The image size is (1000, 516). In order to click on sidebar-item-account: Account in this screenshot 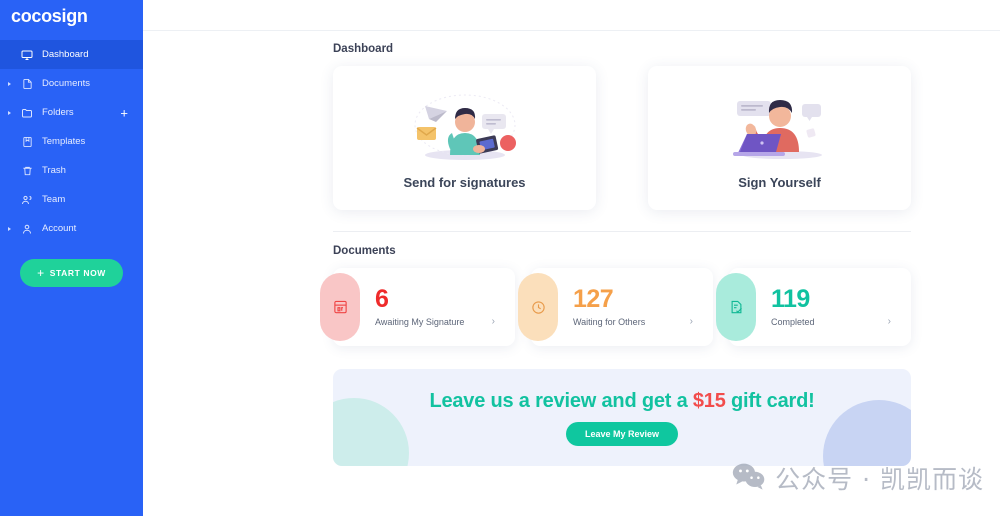, I will do `click(71, 228)`.